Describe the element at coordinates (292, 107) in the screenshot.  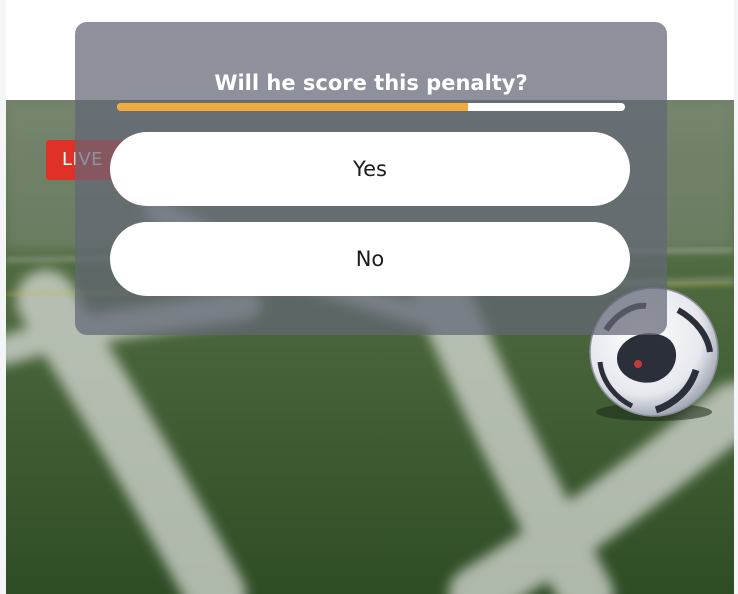
I see `poll-timer-fill` at that location.